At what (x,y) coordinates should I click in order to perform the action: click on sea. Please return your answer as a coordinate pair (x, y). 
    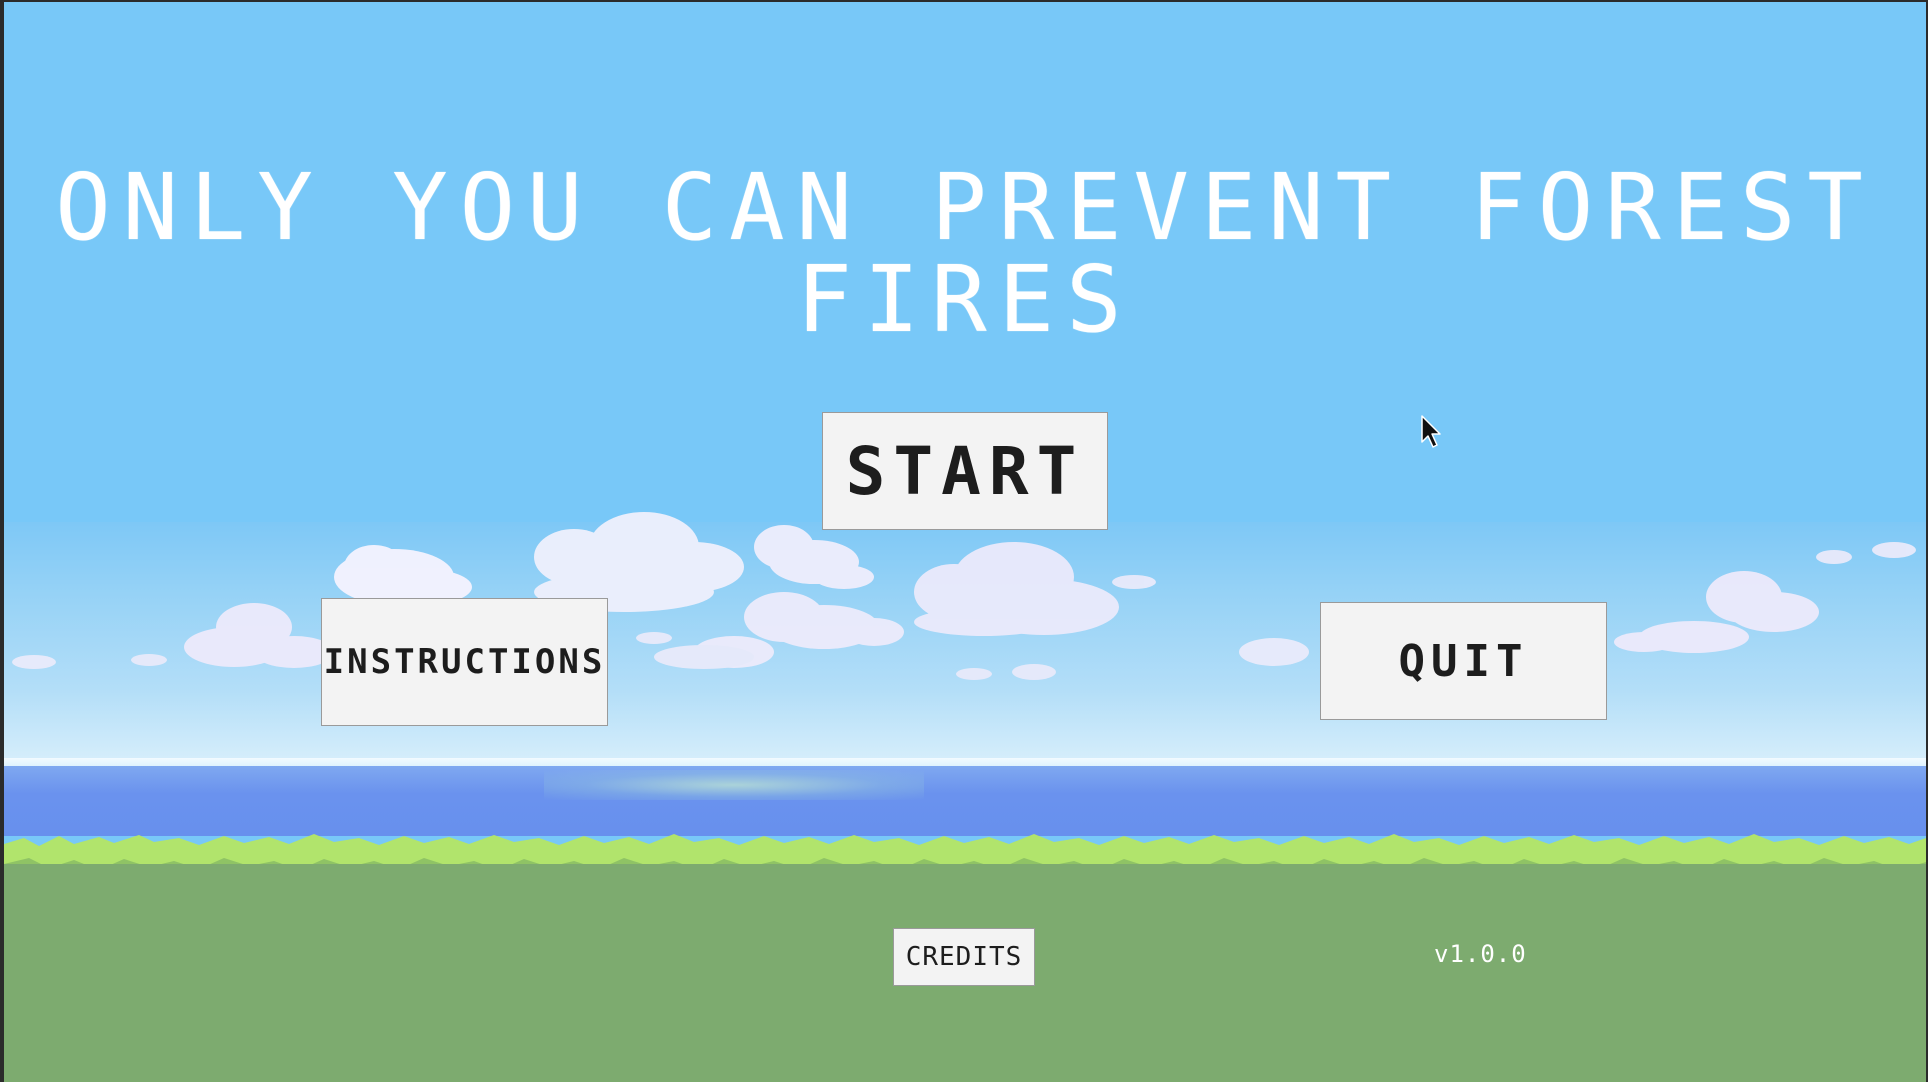
    Looking at the image, I should click on (965, 801).